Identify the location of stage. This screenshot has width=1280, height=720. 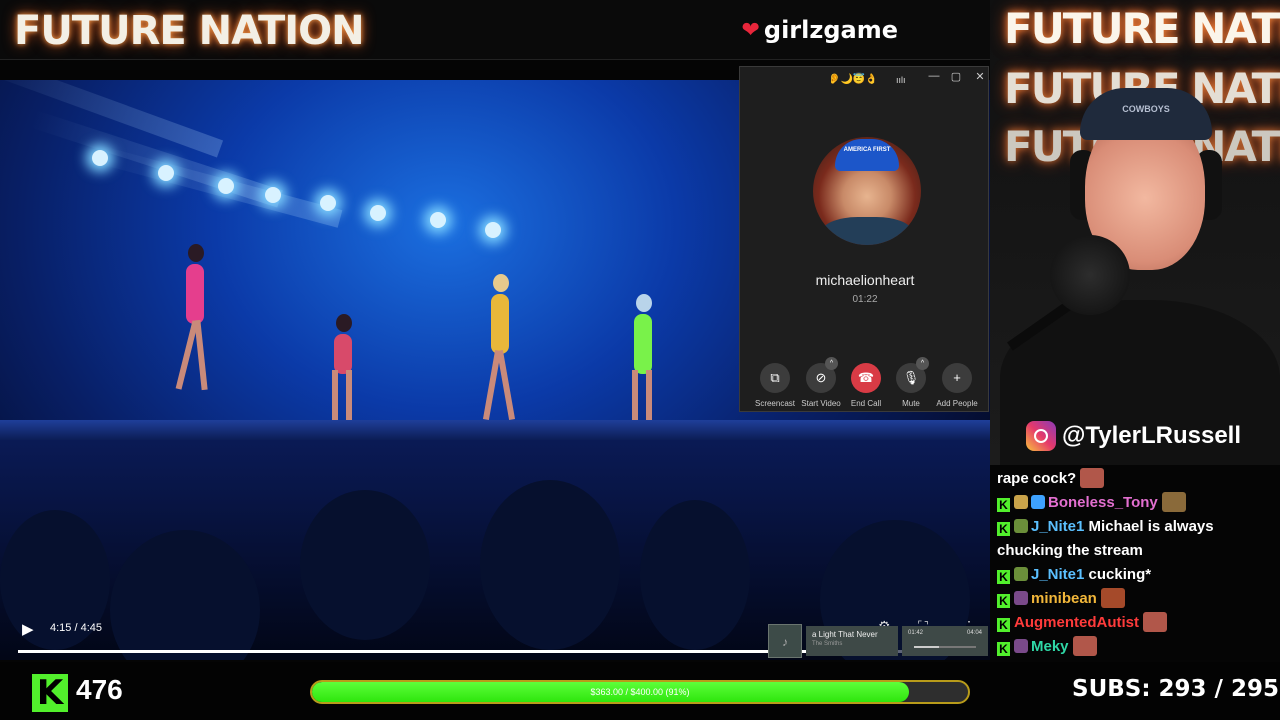
(495, 430).